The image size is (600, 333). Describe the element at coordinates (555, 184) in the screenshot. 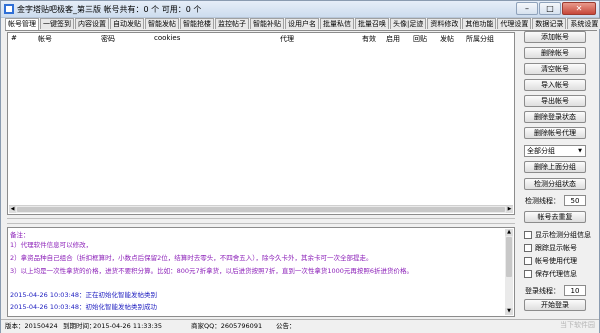

I see `check-group-status-button: 检测分组状态` at that location.